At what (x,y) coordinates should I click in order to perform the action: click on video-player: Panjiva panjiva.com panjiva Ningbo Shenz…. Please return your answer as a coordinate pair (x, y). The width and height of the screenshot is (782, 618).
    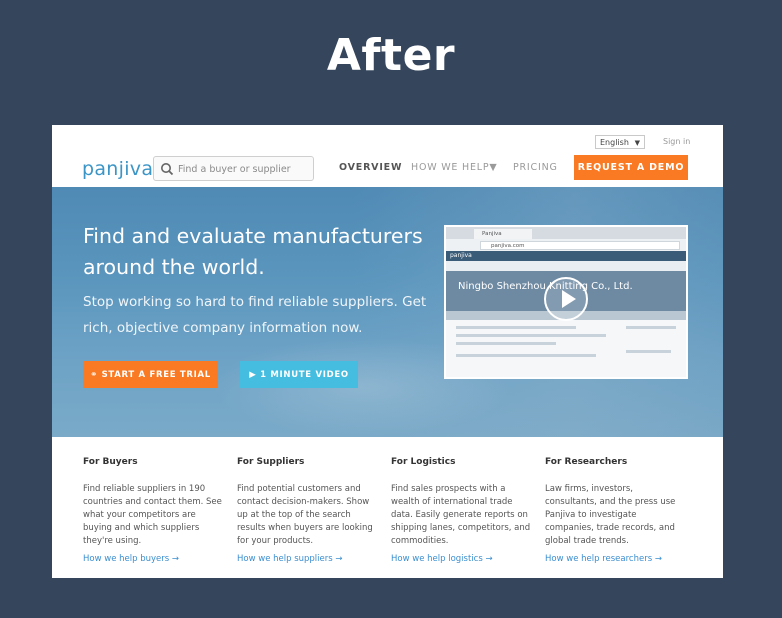
    Looking at the image, I should click on (566, 302).